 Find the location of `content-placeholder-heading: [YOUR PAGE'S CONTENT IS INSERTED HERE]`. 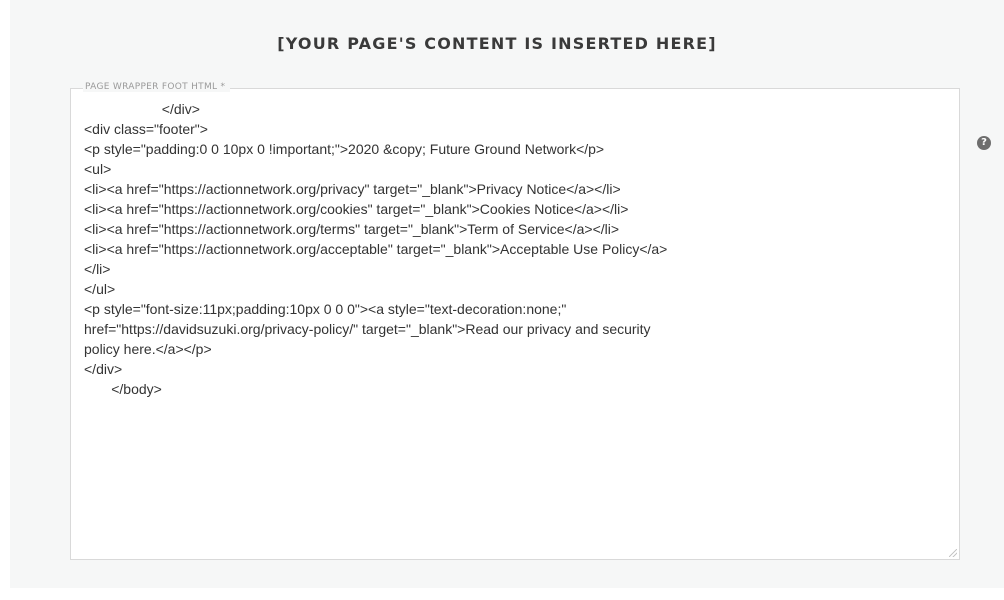

content-placeholder-heading: [YOUR PAGE'S CONTENT IS INSERTED HERE] is located at coordinates (497, 43).